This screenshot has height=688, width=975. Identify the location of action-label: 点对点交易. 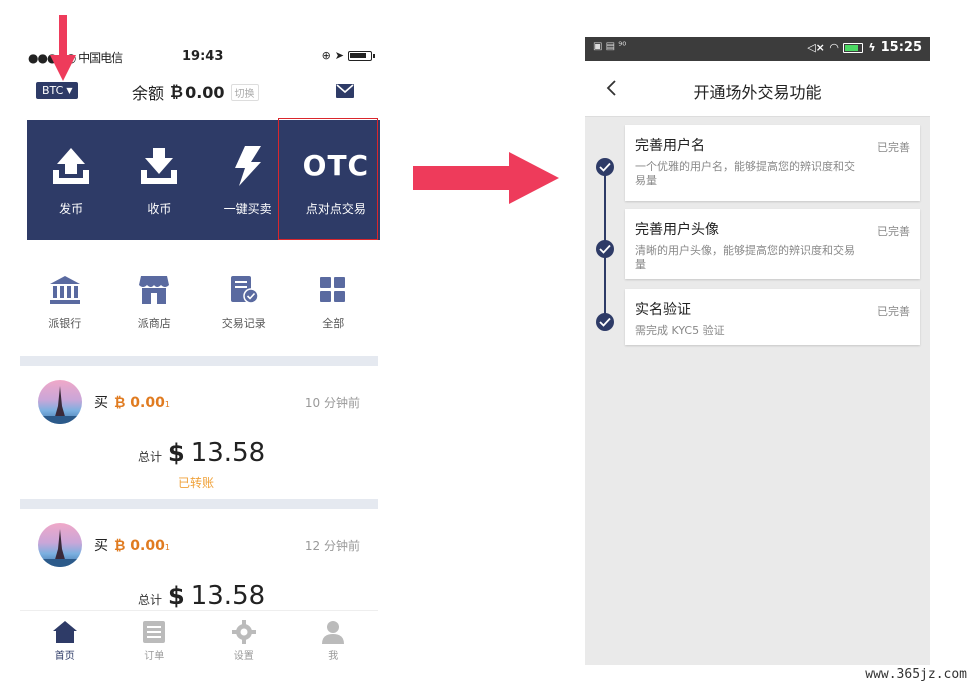
(335, 208).